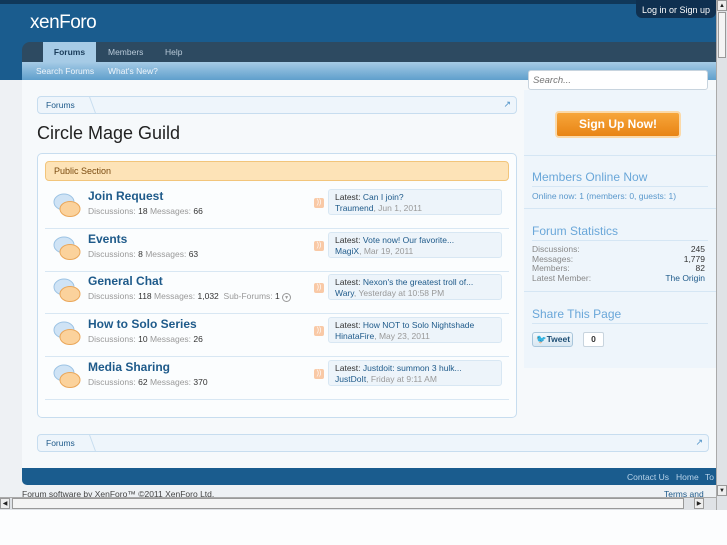 The width and height of the screenshot is (727, 545). I want to click on category-header: Public Section, so click(277, 171).